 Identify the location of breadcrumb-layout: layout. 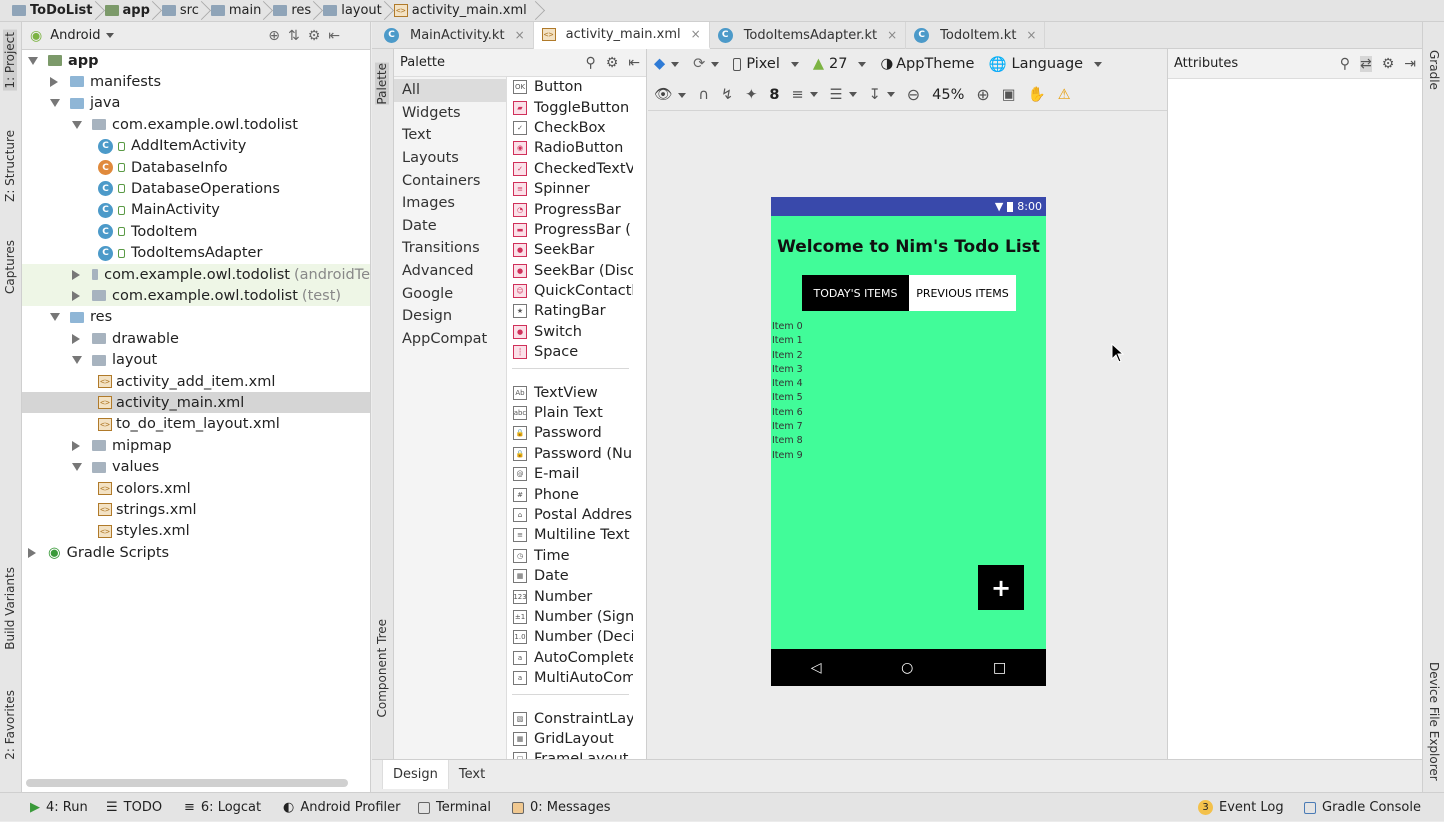
(352, 11).